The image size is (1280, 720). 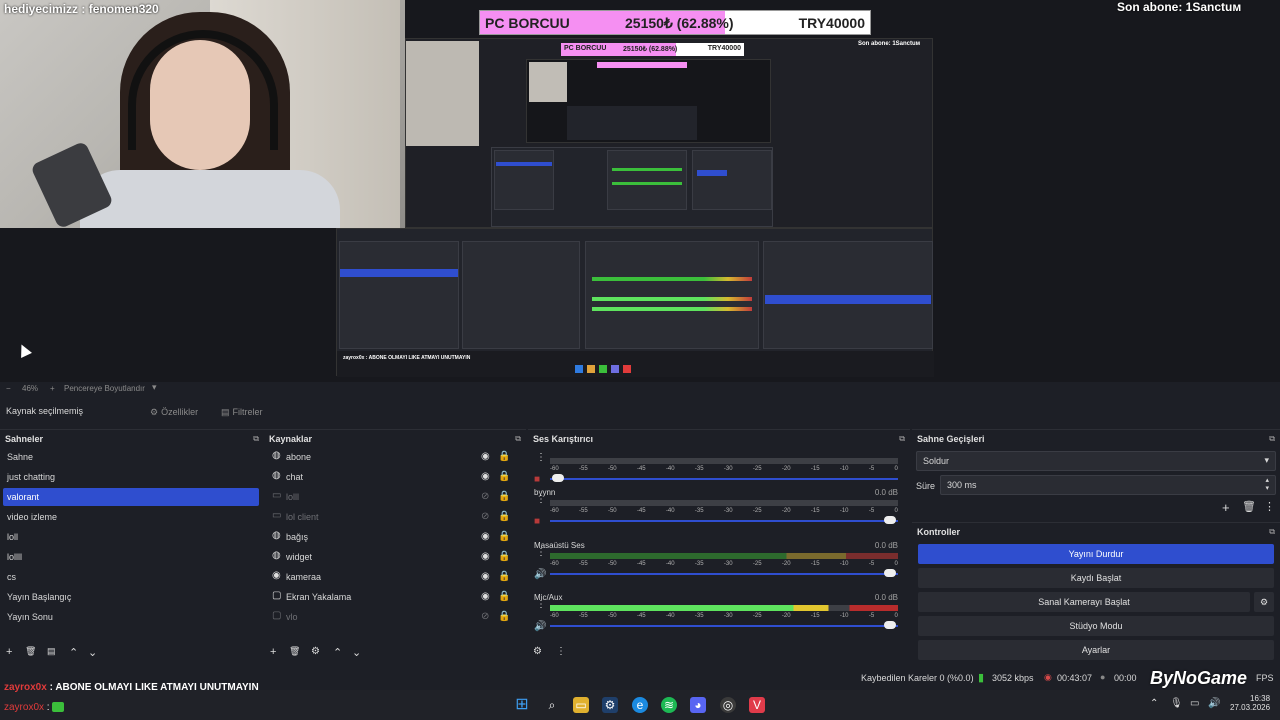 I want to click on virtual-cam-settings-icon: ⚙, so click(x=1264, y=602).